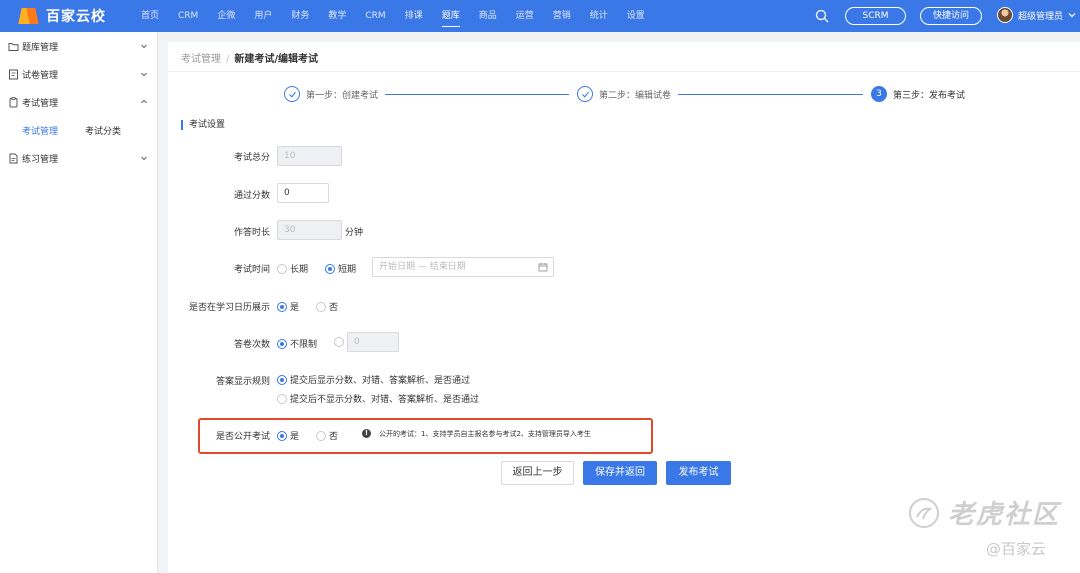 The height and width of the screenshot is (573, 1080). What do you see at coordinates (537, 473) in the screenshot?
I see `back-button: 返回上一步` at bounding box center [537, 473].